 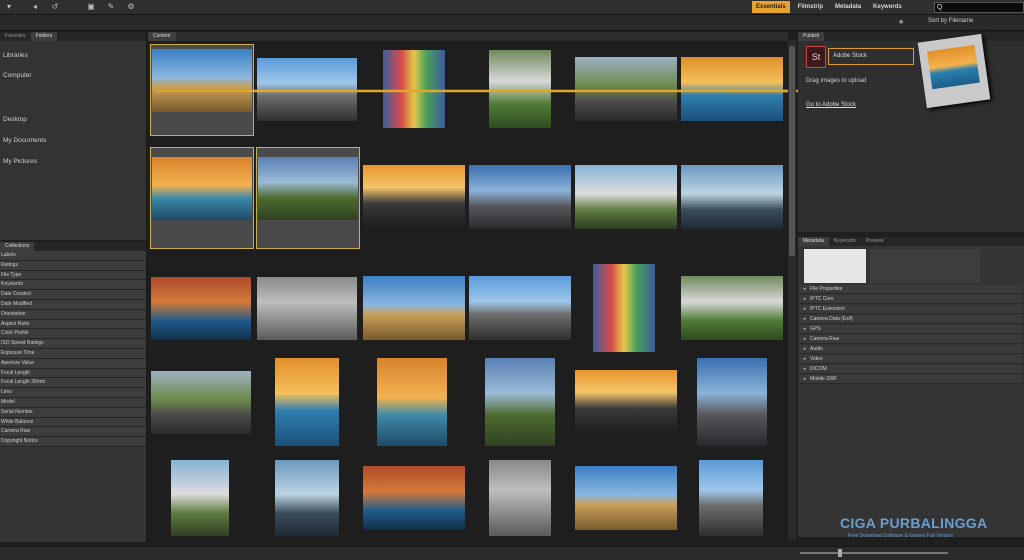 I want to click on camera-icon: ▣, so click(x=91, y=6).